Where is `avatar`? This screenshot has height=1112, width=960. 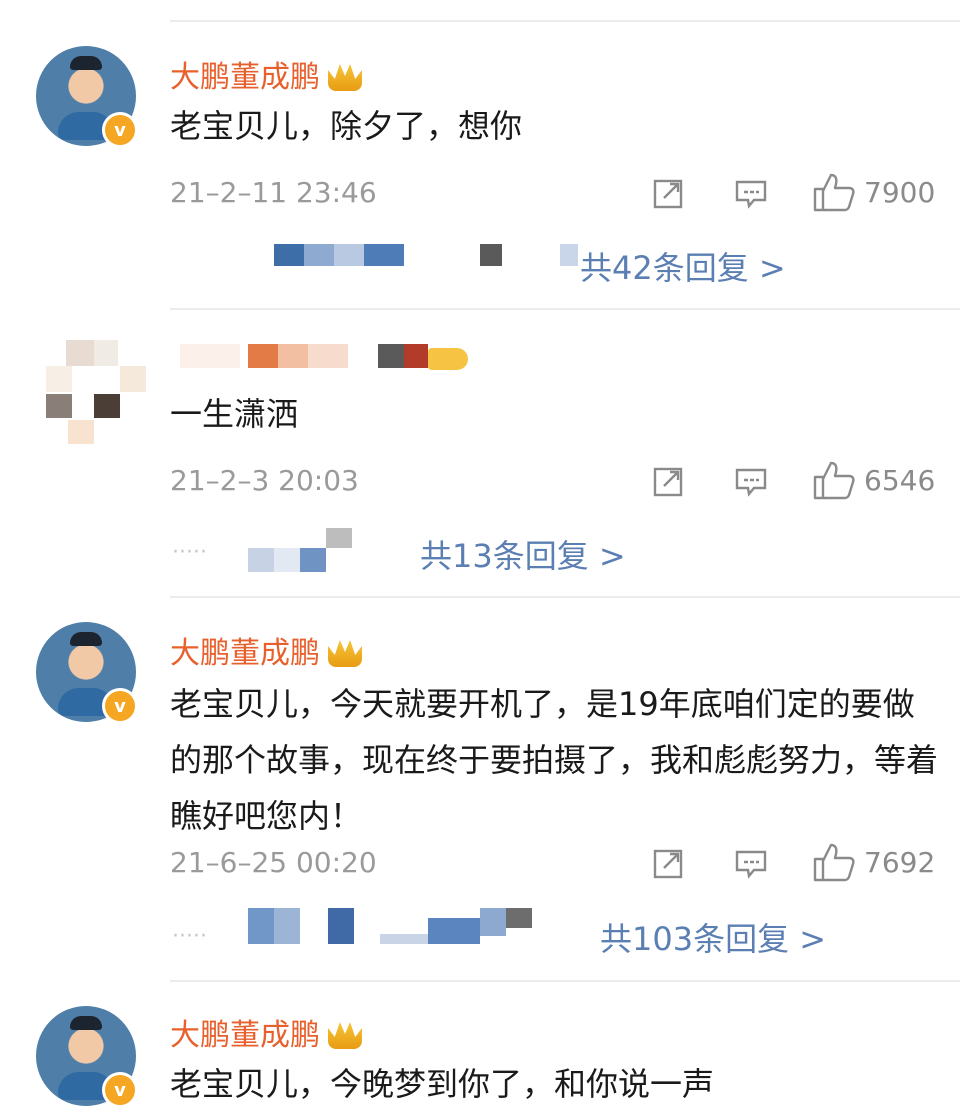
avatar is located at coordinates (96, 392).